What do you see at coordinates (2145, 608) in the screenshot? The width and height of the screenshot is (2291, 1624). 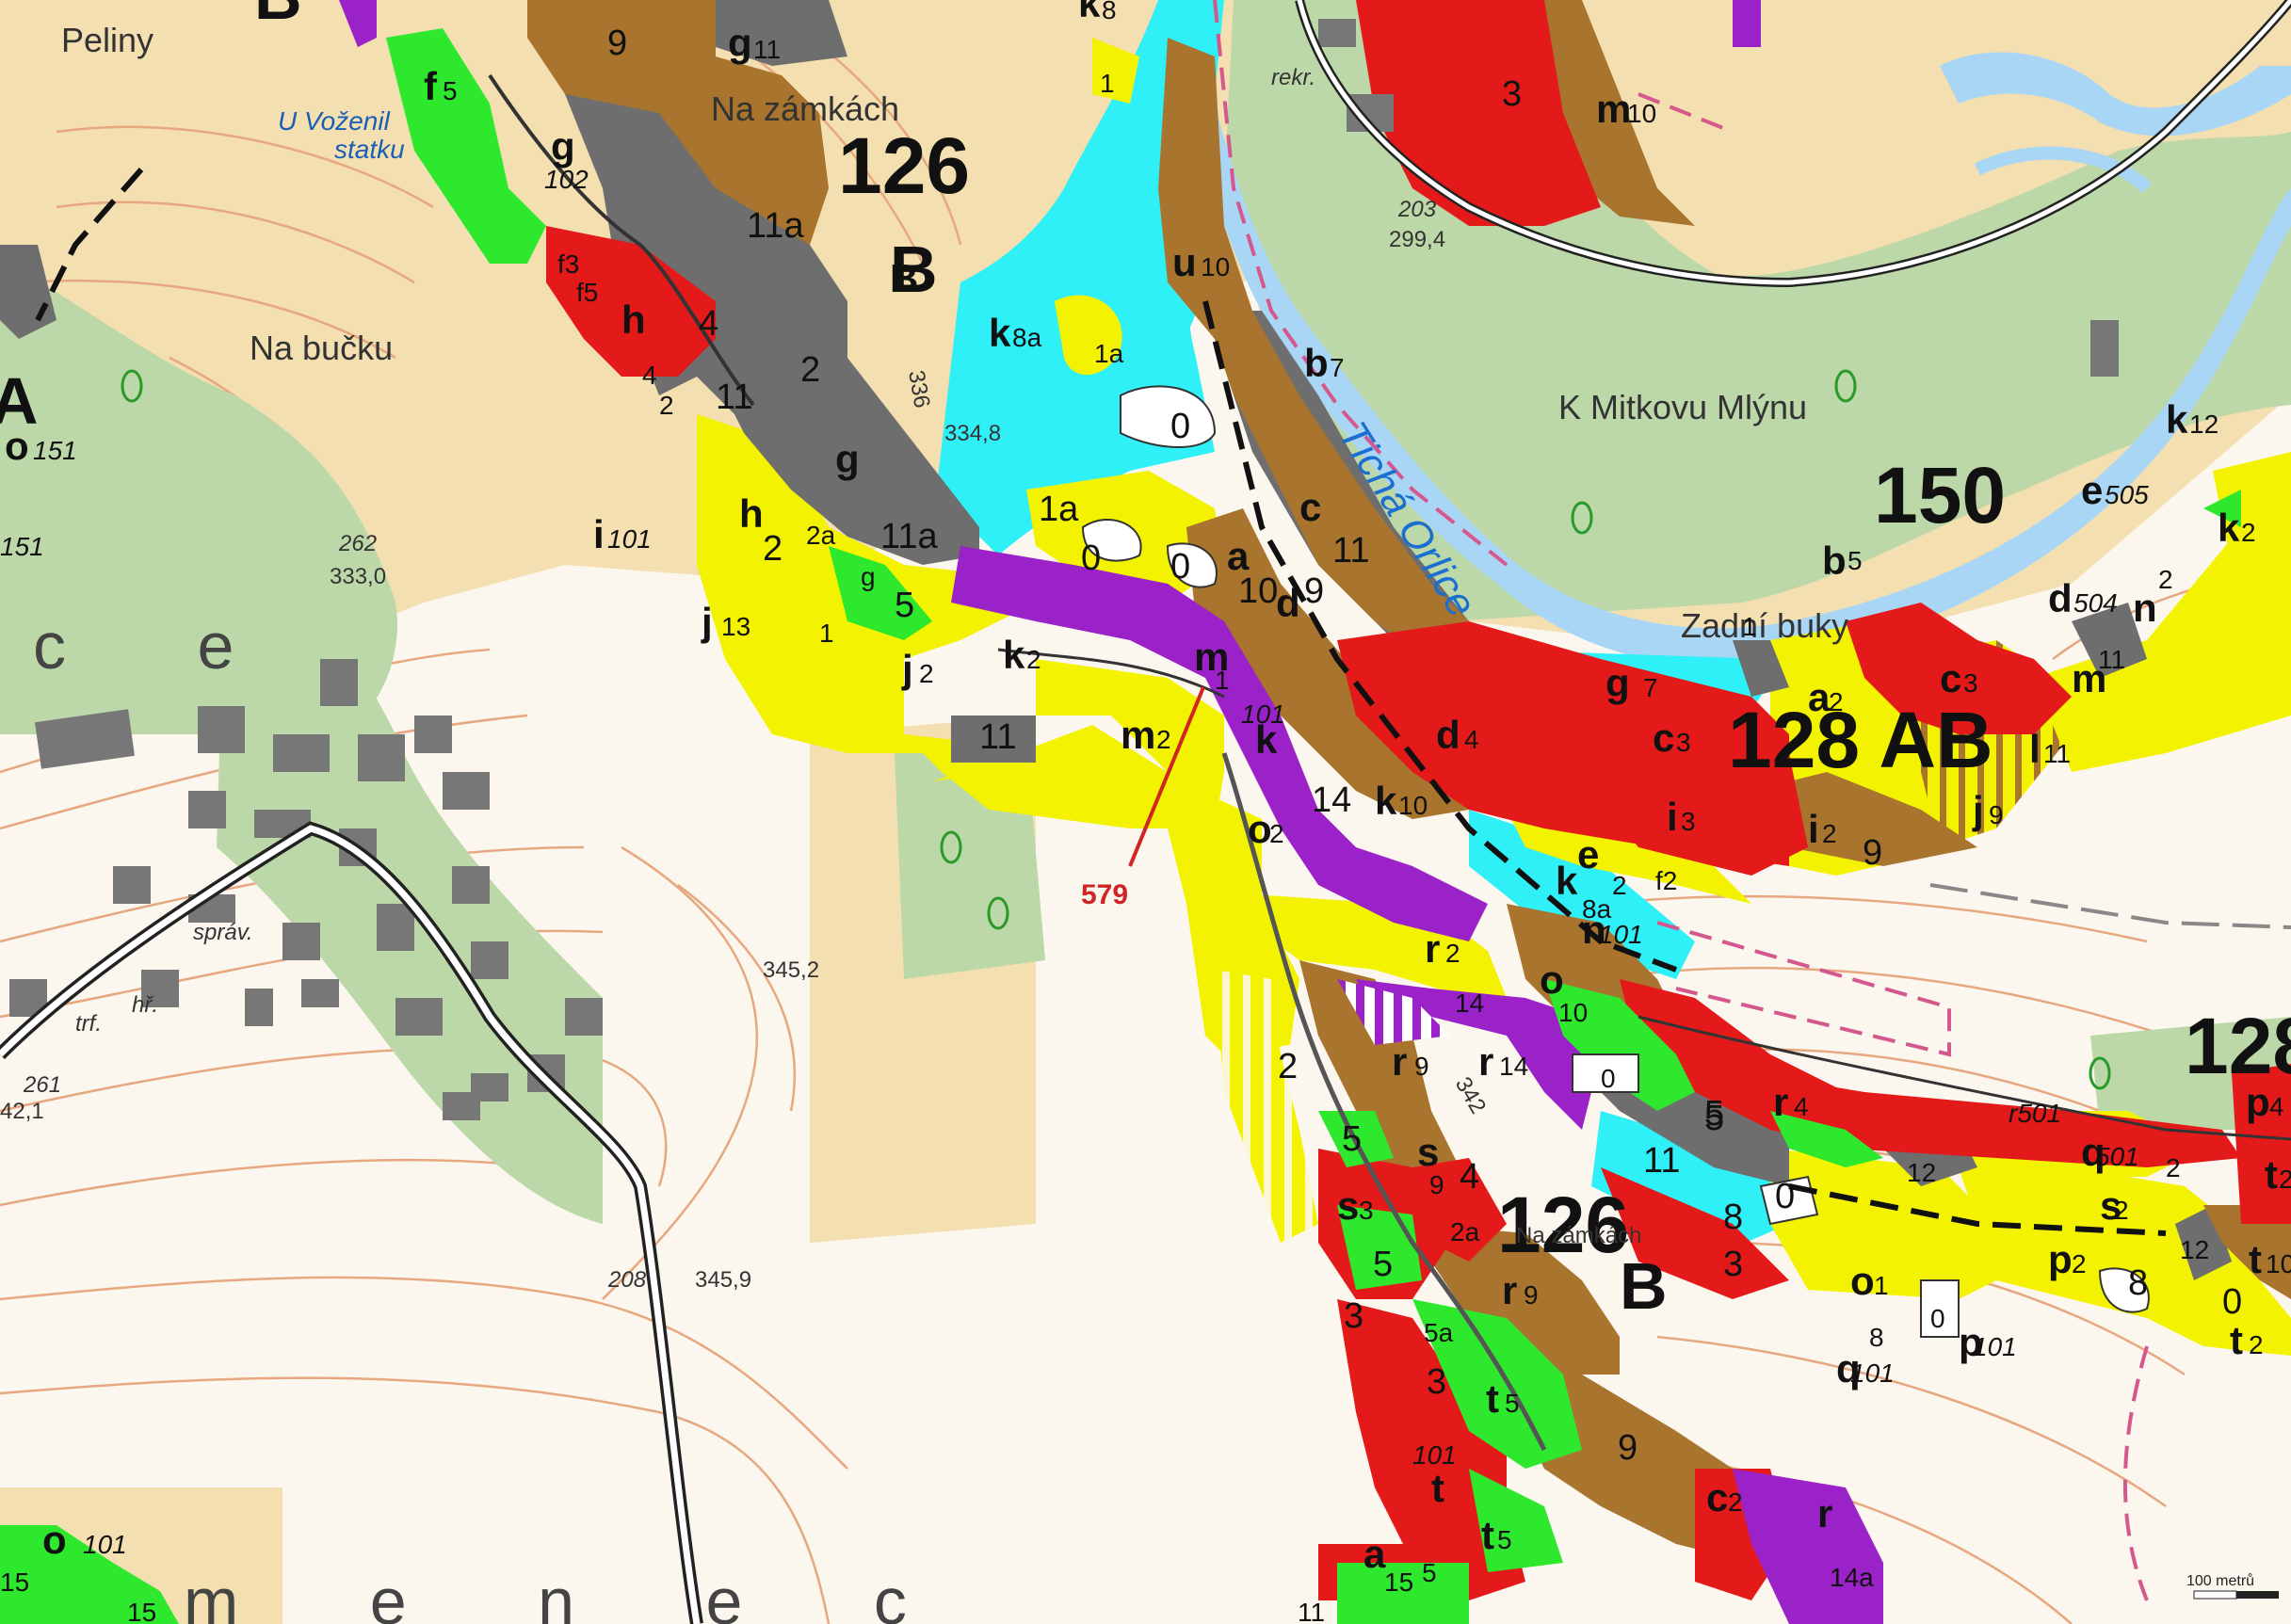 I see `stand-label: n` at bounding box center [2145, 608].